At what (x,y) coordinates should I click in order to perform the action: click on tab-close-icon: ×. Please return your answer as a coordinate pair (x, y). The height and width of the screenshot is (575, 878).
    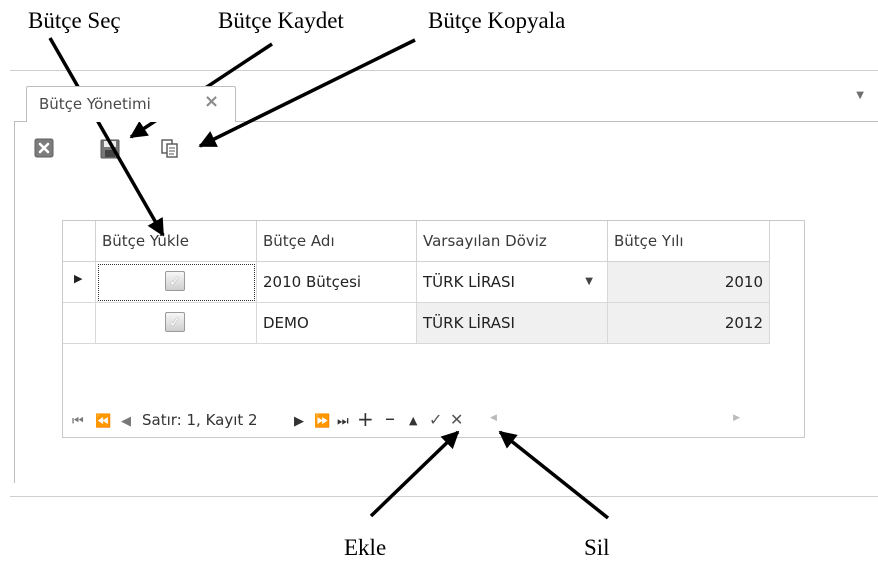
    Looking at the image, I should click on (211, 101).